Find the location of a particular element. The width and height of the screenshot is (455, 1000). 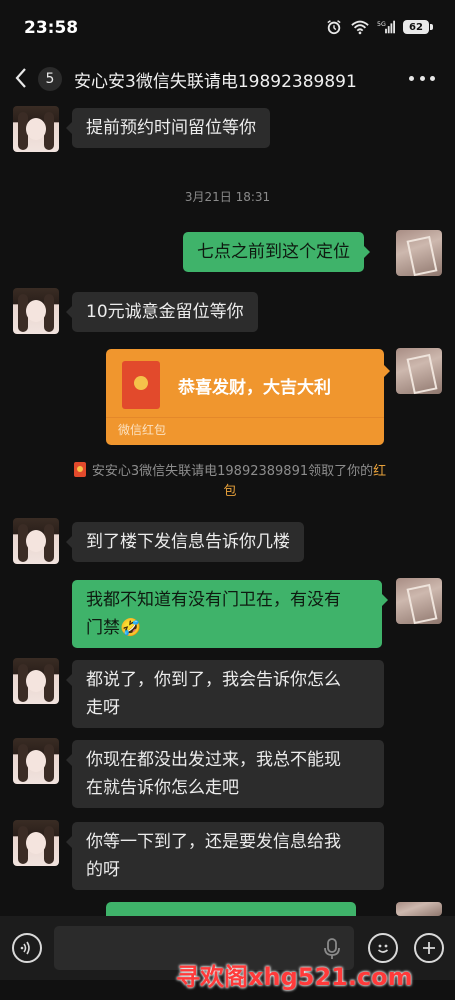

red-packet-claimed-notice: 安安心3微信失联请电19892389891领取了你的红包 is located at coordinates (230, 482).